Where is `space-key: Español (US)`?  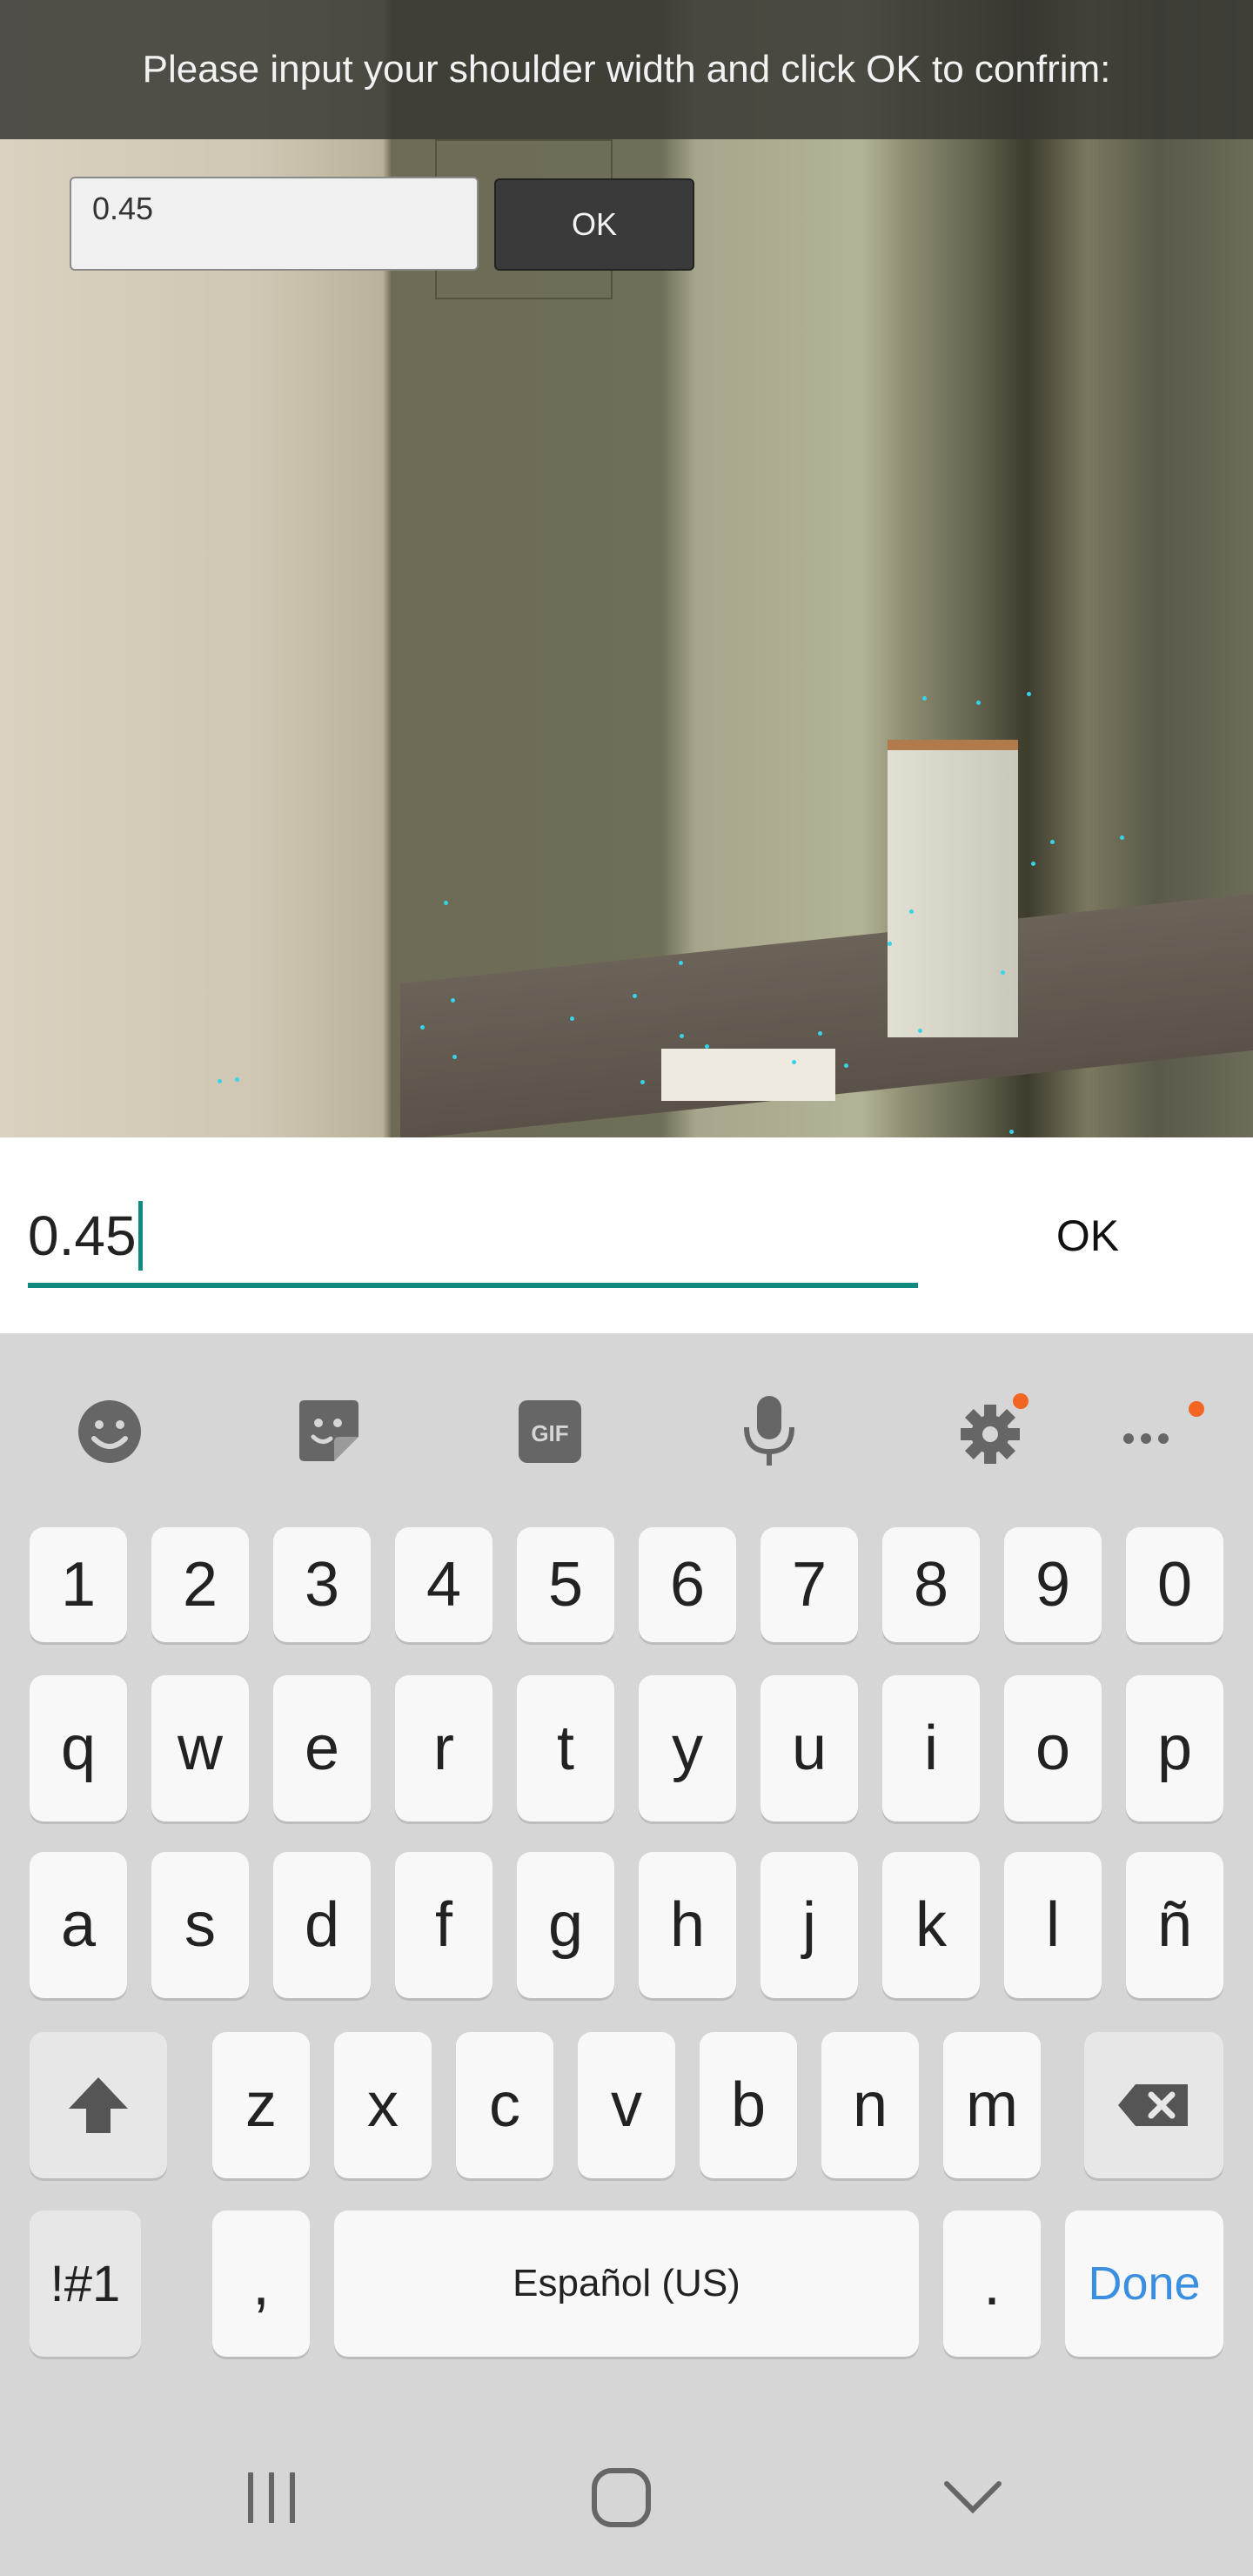 space-key: Español (US) is located at coordinates (626, 2283).